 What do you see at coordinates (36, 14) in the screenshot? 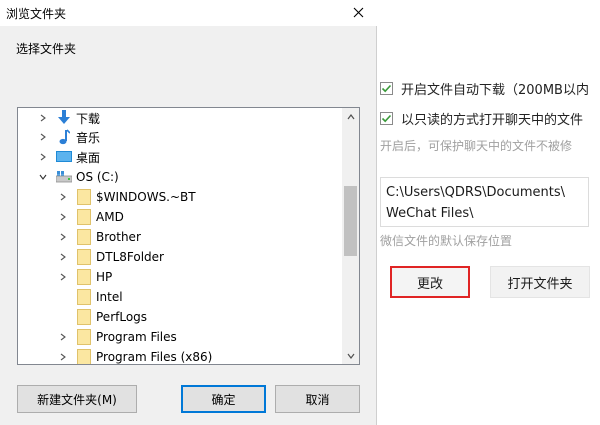
I see `dialog-title: 浏览文件夹` at bounding box center [36, 14].